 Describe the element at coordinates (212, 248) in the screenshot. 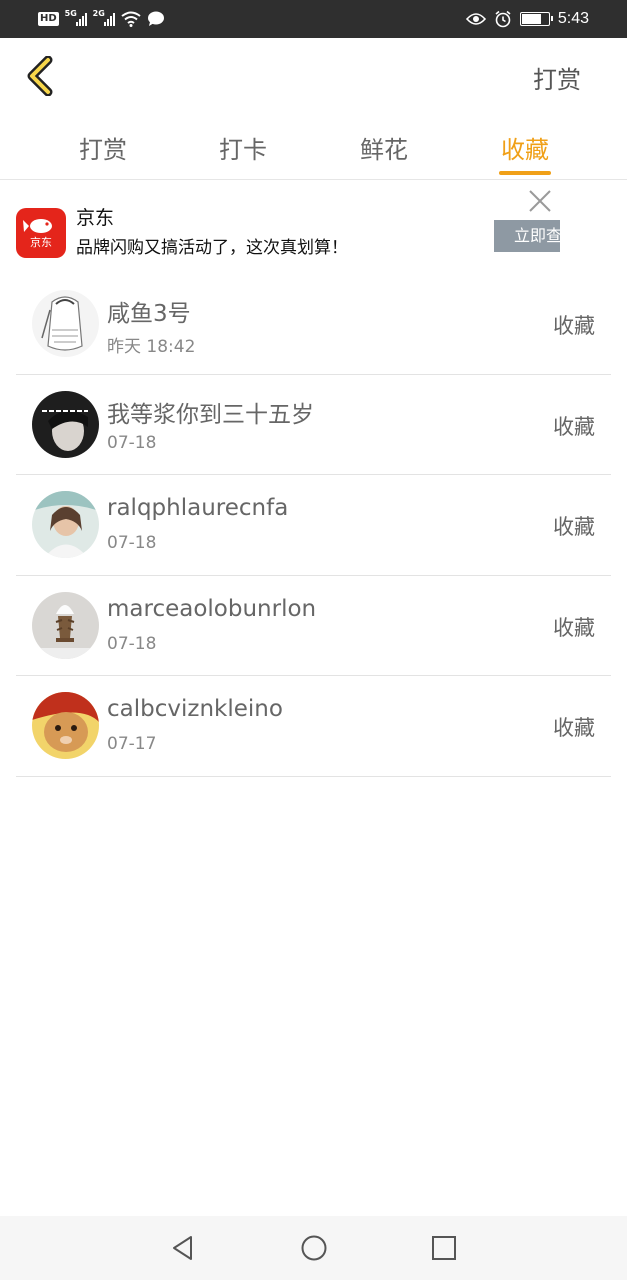

I see `ad-description: 品牌闪购又搞活动了，这次真划算！` at that location.